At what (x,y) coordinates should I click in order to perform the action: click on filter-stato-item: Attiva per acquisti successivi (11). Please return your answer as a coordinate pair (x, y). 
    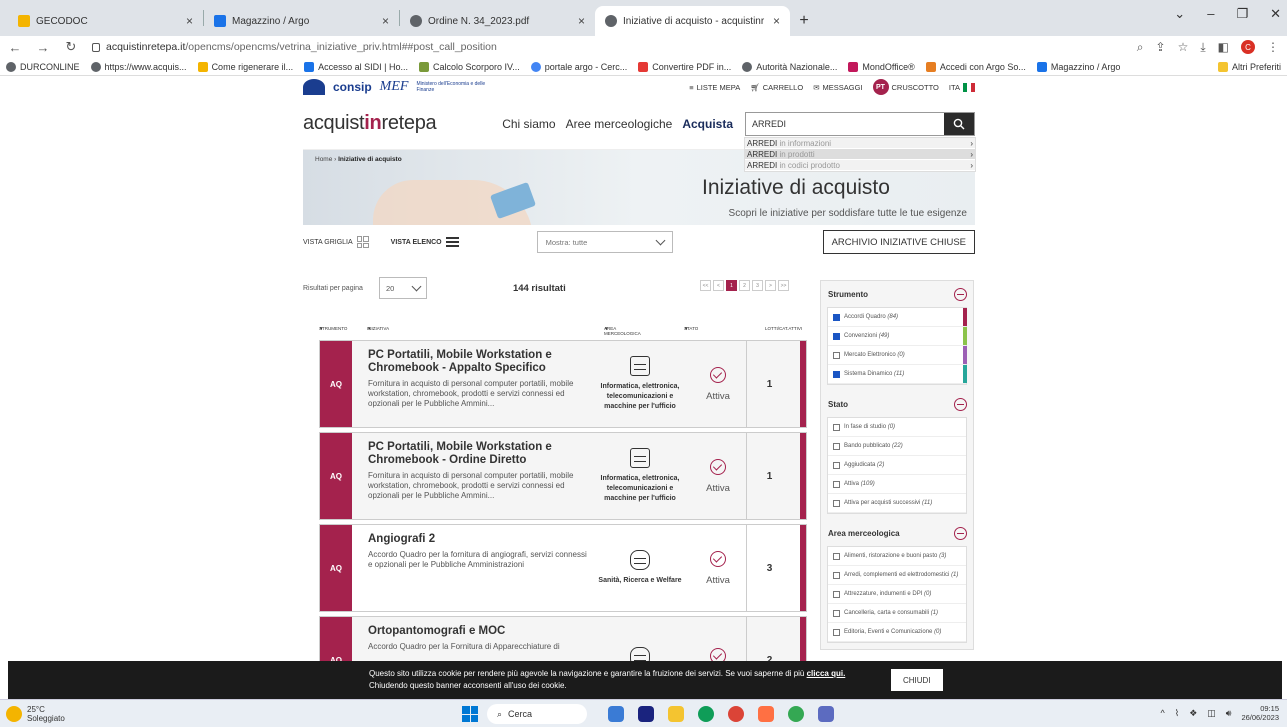
    Looking at the image, I should click on (897, 503).